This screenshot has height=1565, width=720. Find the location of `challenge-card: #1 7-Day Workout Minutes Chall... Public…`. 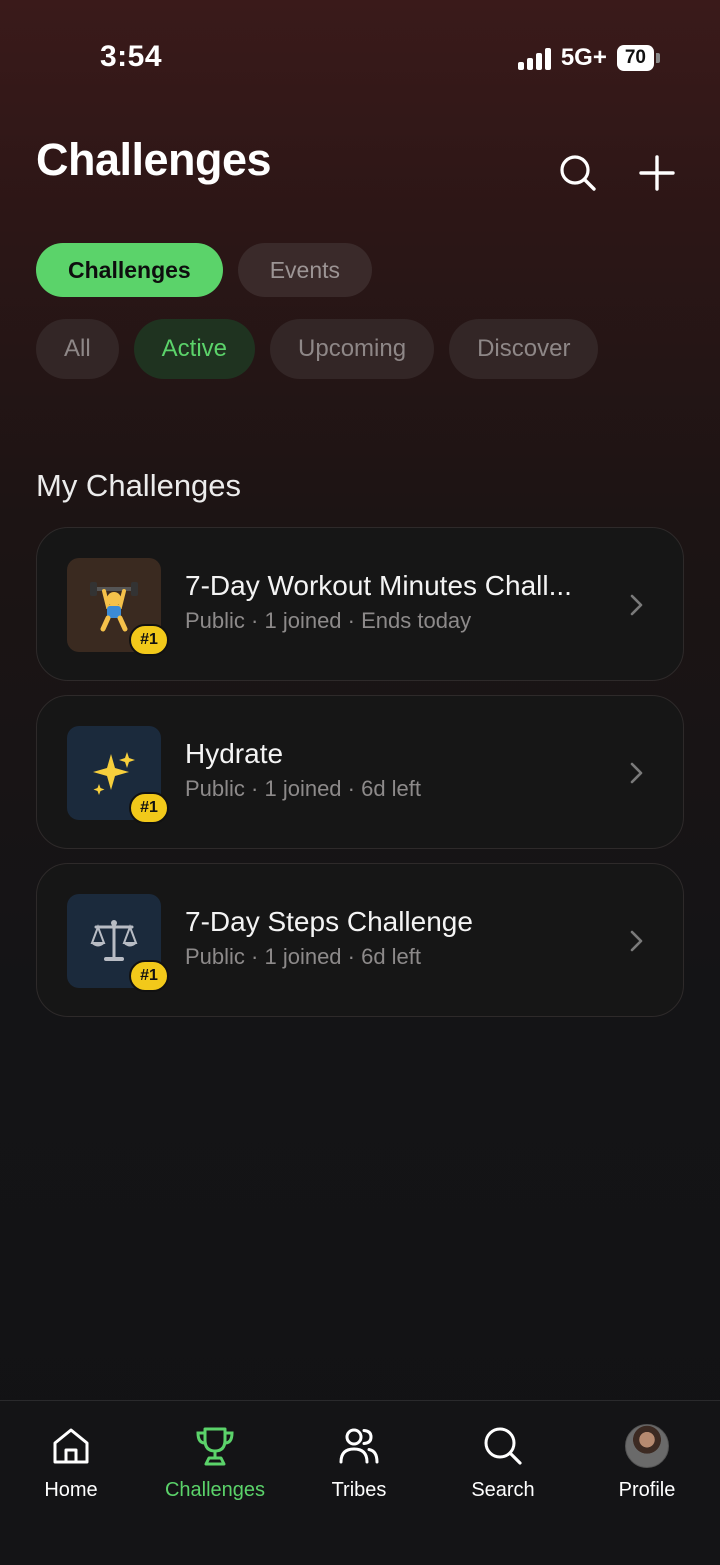

challenge-card: #1 7-Day Workout Minutes Chall... Public… is located at coordinates (360, 604).